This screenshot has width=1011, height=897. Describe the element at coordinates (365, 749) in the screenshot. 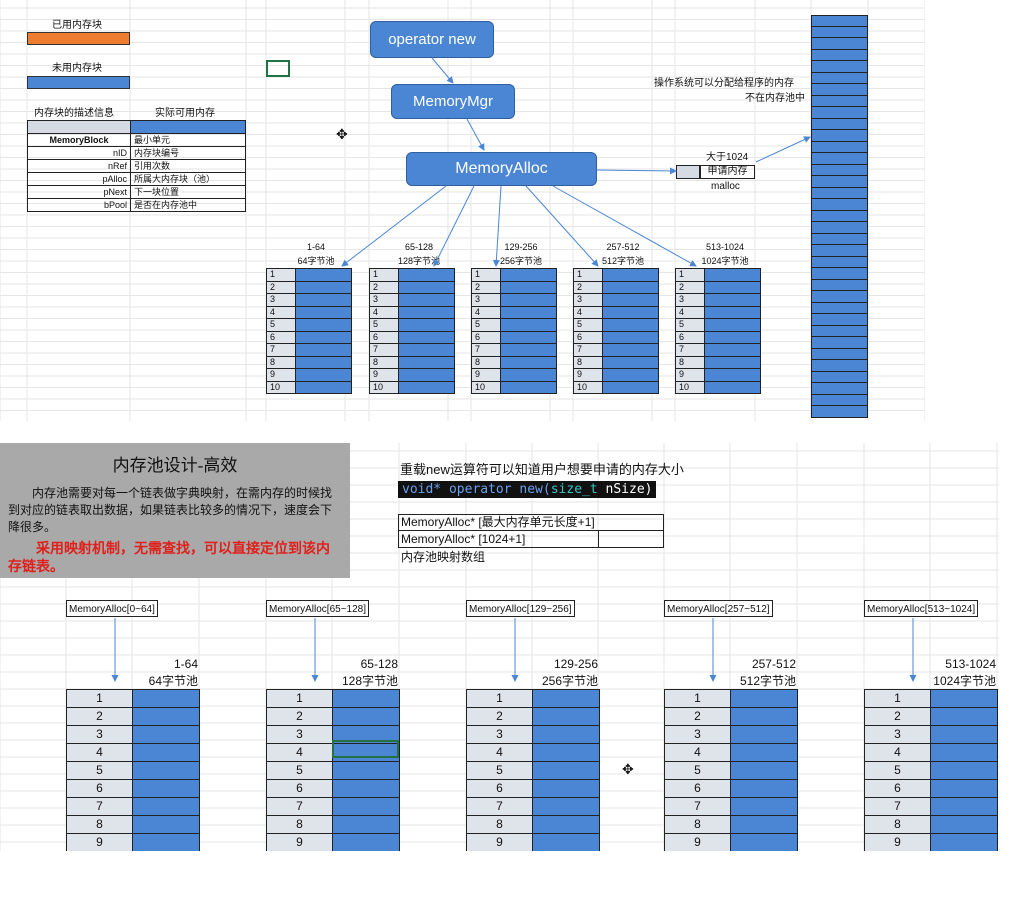

I see `active-cell-marker` at that location.